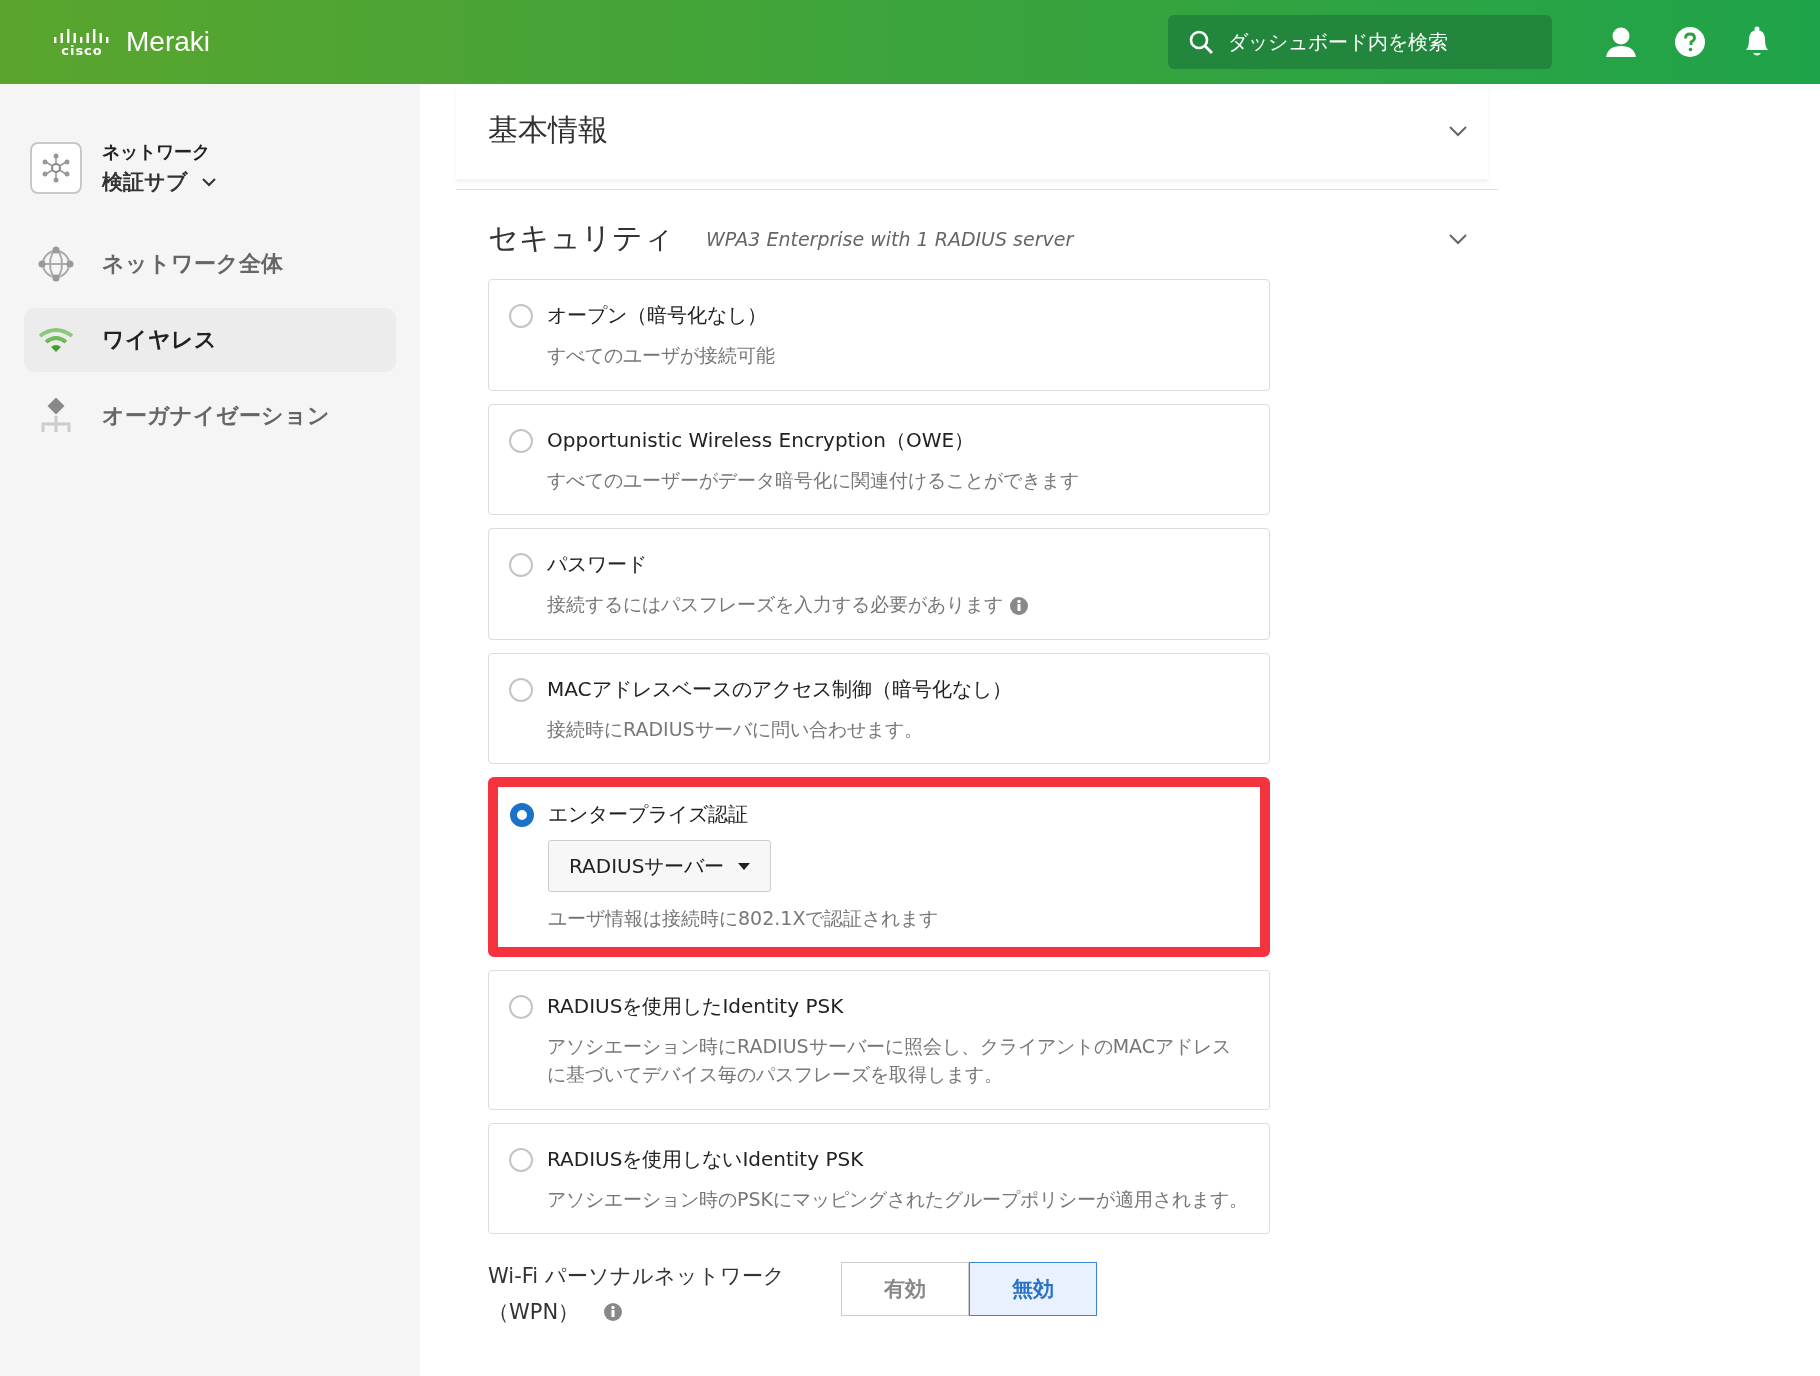  What do you see at coordinates (597, 564) in the screenshot?
I see `option-title: パスワード` at bounding box center [597, 564].